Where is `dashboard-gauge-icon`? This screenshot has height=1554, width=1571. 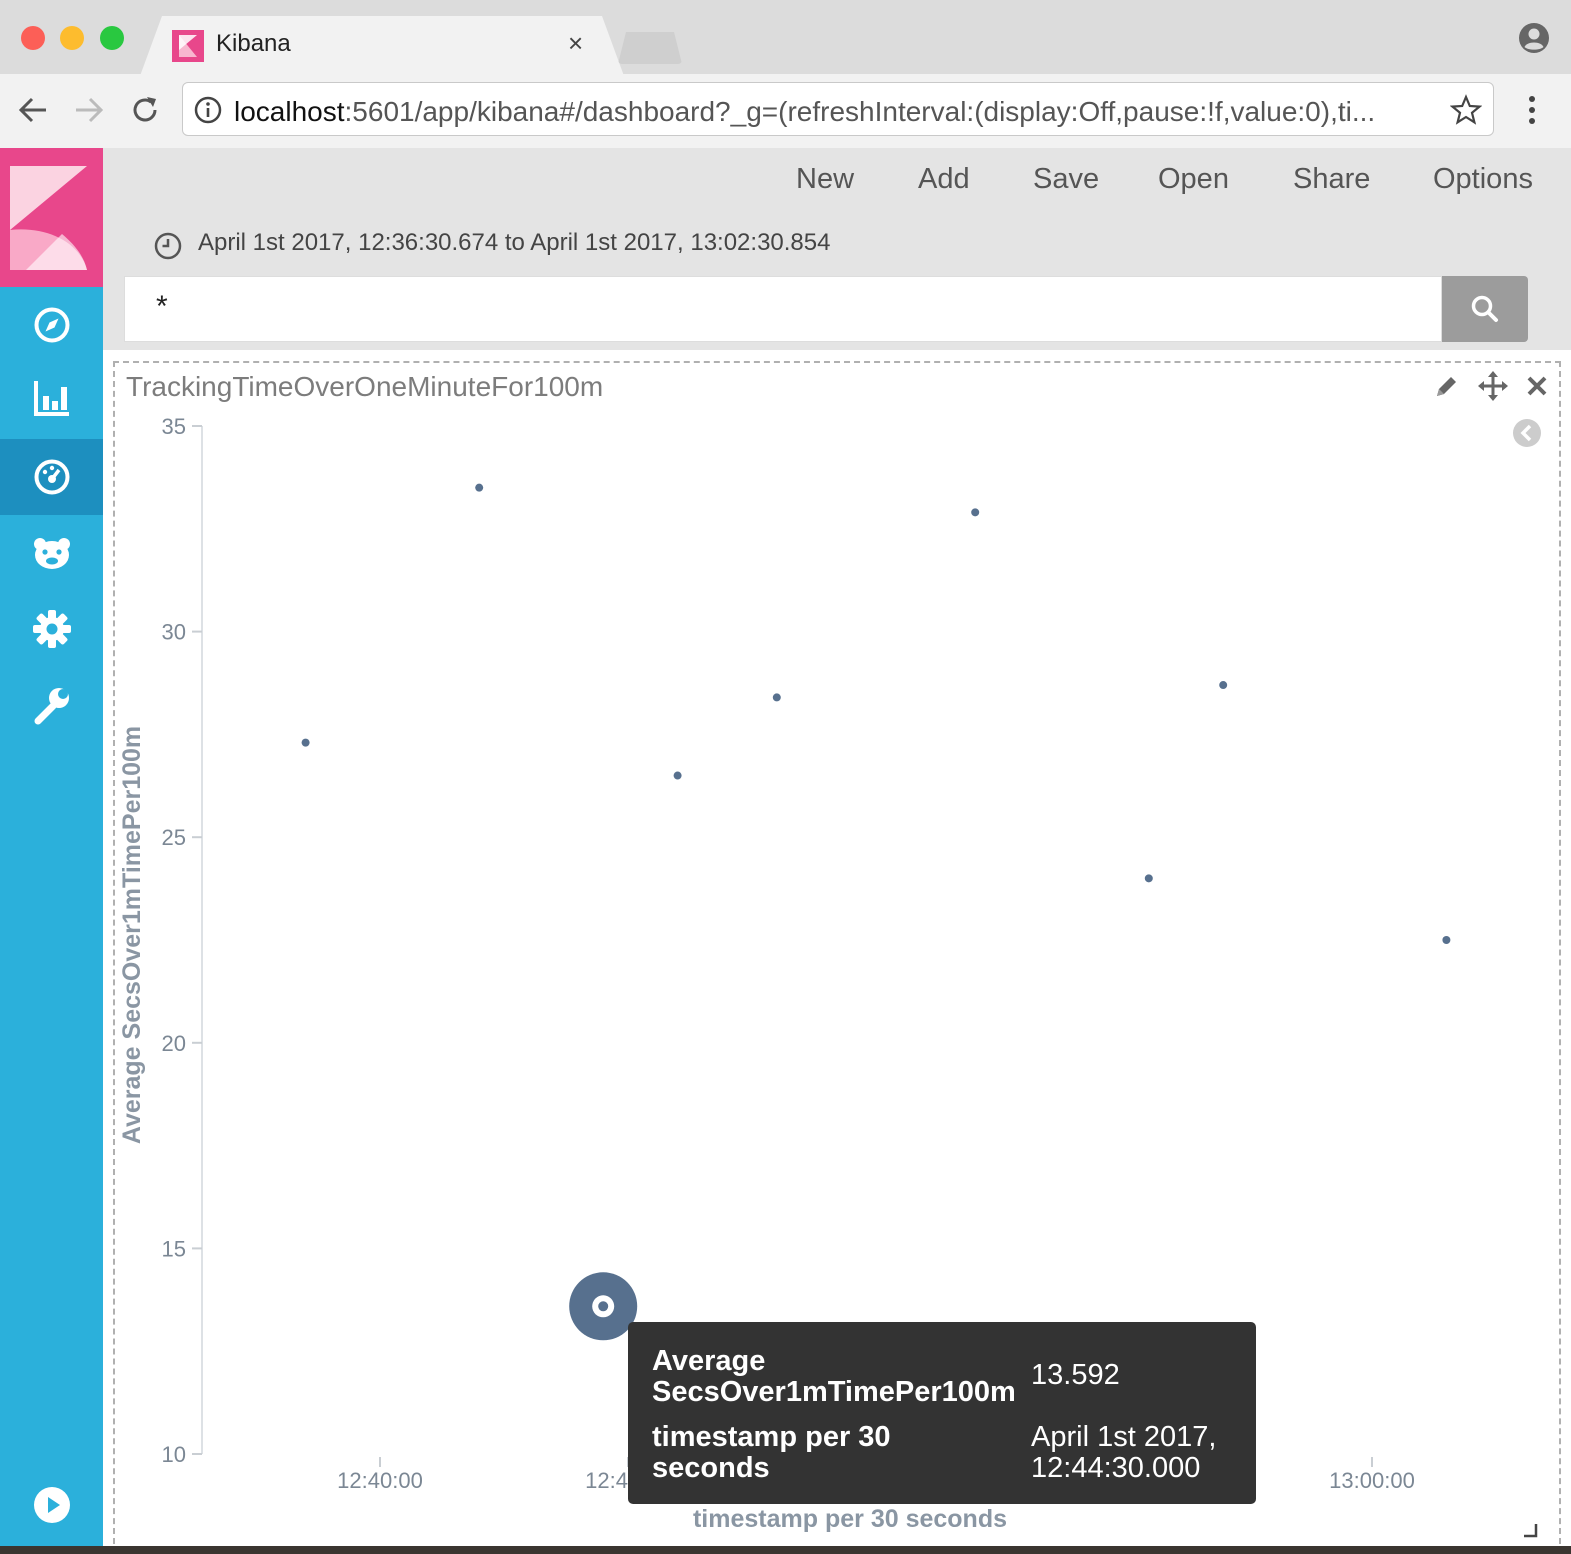
dashboard-gauge-icon is located at coordinates (51, 477).